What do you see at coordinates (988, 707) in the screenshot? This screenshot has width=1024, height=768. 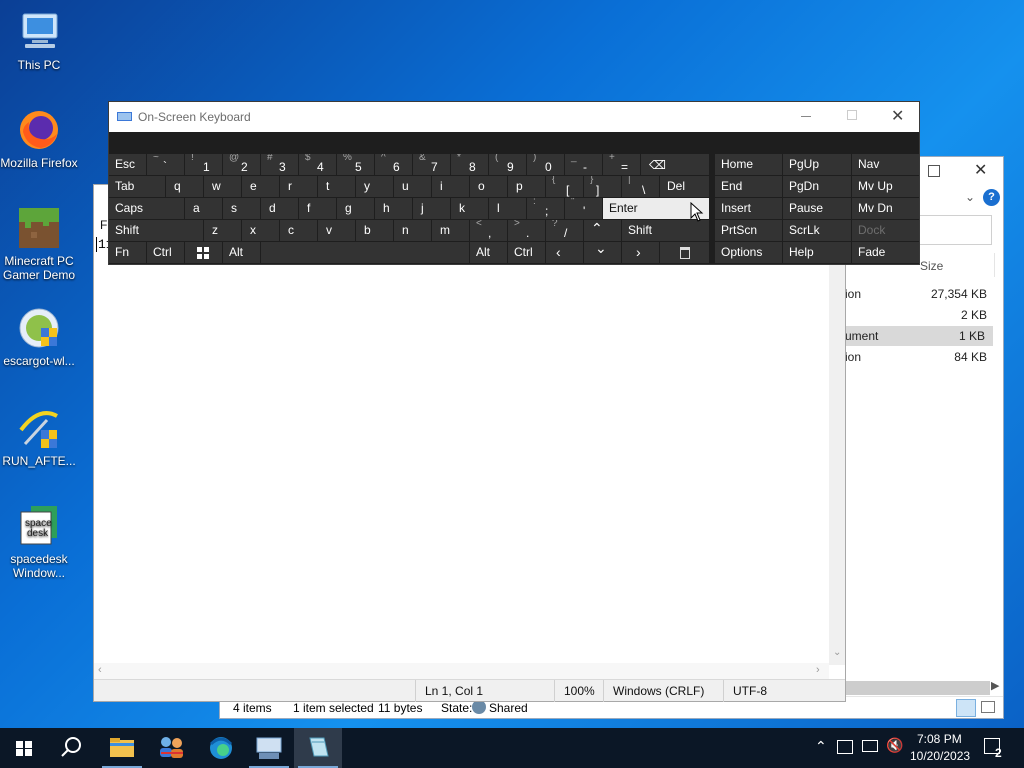 I see `large-icons-view-icon` at bounding box center [988, 707].